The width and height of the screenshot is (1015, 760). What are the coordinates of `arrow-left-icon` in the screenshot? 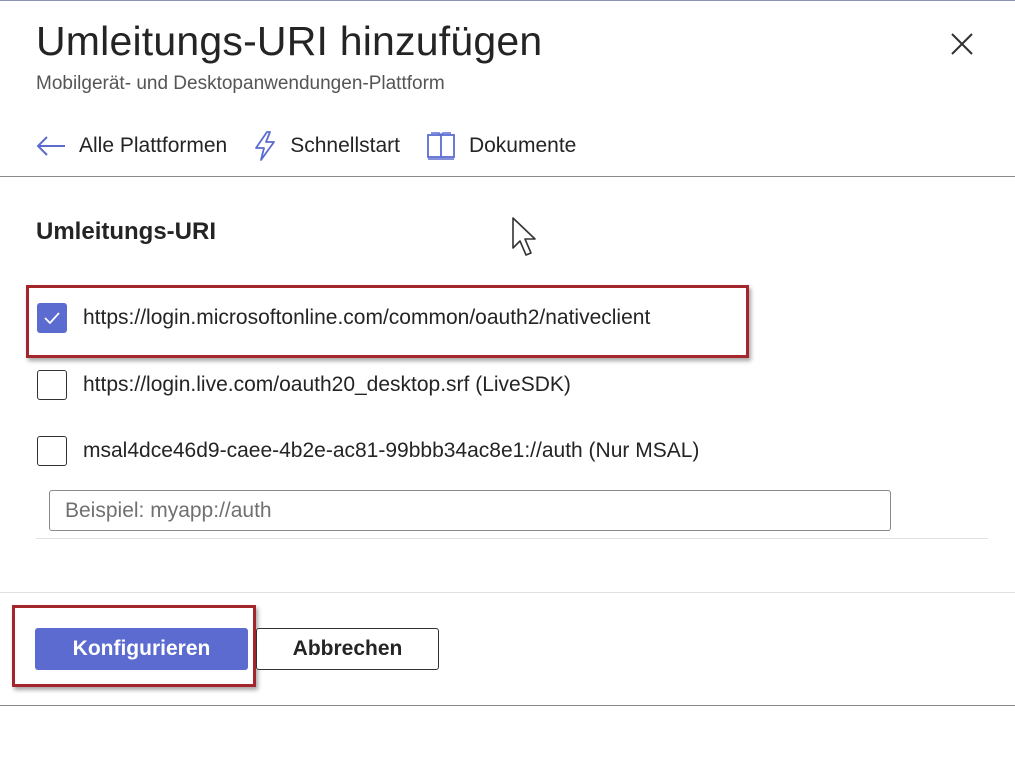 It's located at (50, 146).